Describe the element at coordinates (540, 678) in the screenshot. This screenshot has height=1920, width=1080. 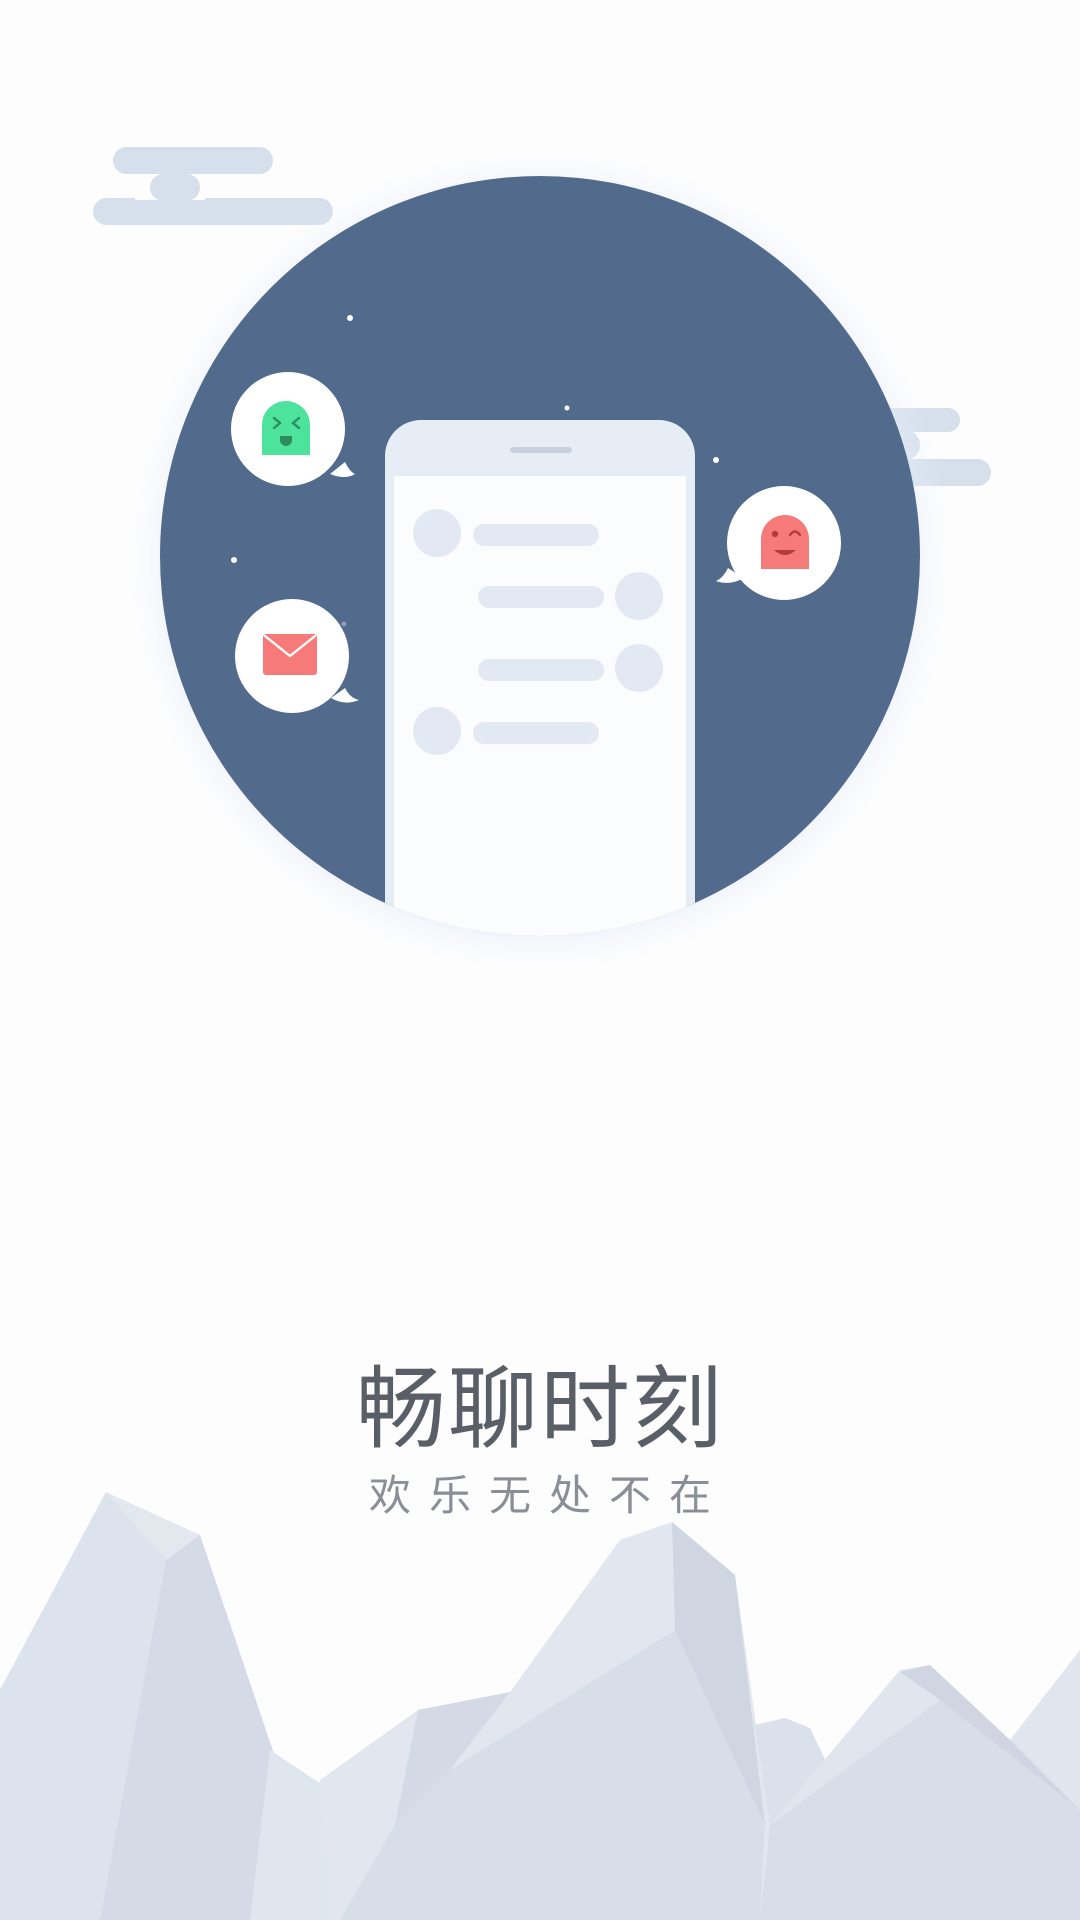
I see `chat-phone-icon` at that location.